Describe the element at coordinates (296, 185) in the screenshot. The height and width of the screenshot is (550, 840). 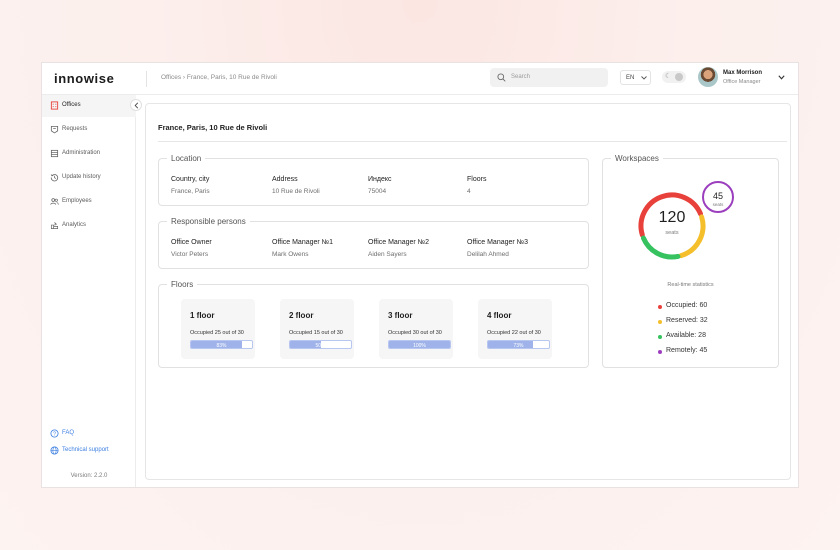
I see `location-field-address: Address 10 Rue de Rivoli` at that location.